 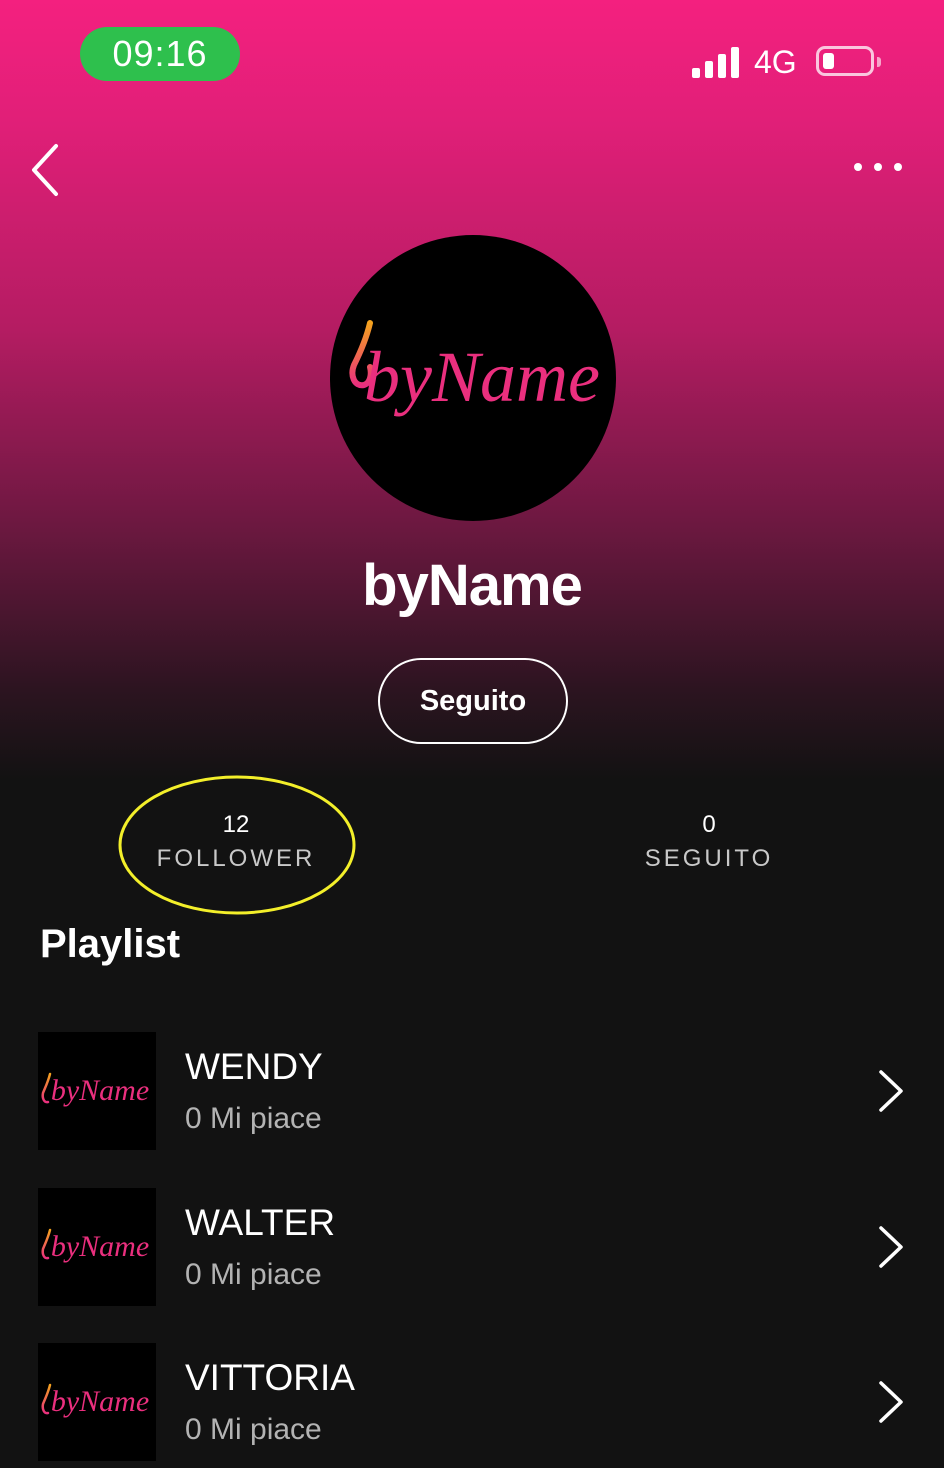 What do you see at coordinates (254, 1066) in the screenshot?
I see `playlist-name: WENDY` at bounding box center [254, 1066].